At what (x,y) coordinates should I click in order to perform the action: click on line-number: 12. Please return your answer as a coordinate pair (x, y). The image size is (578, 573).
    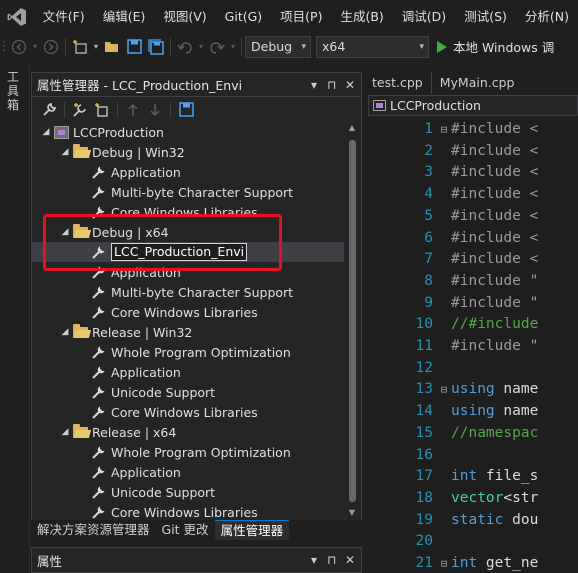
    Looking at the image, I should click on (424, 367).